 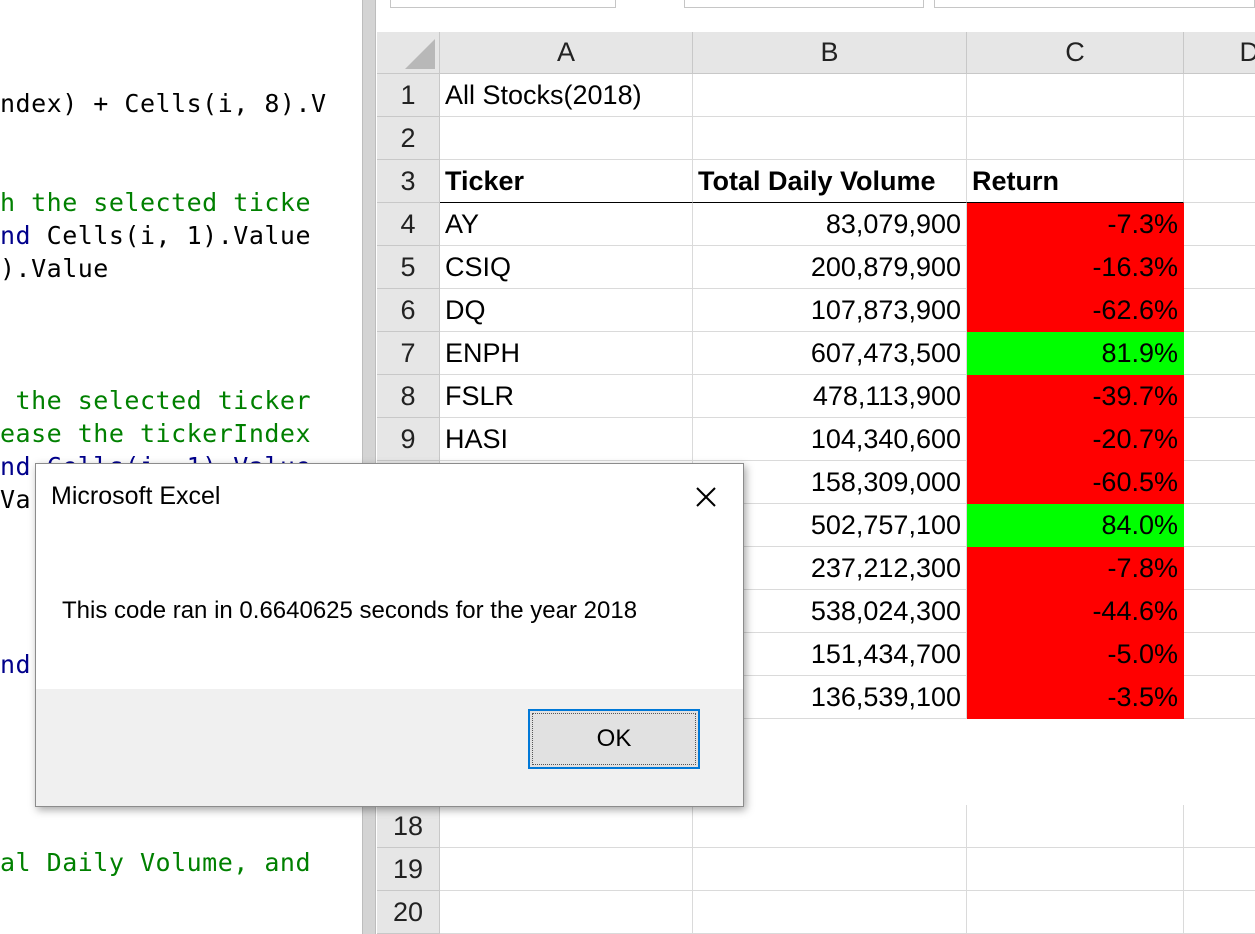 What do you see at coordinates (408, 181) in the screenshot?
I see `row-header: 3` at bounding box center [408, 181].